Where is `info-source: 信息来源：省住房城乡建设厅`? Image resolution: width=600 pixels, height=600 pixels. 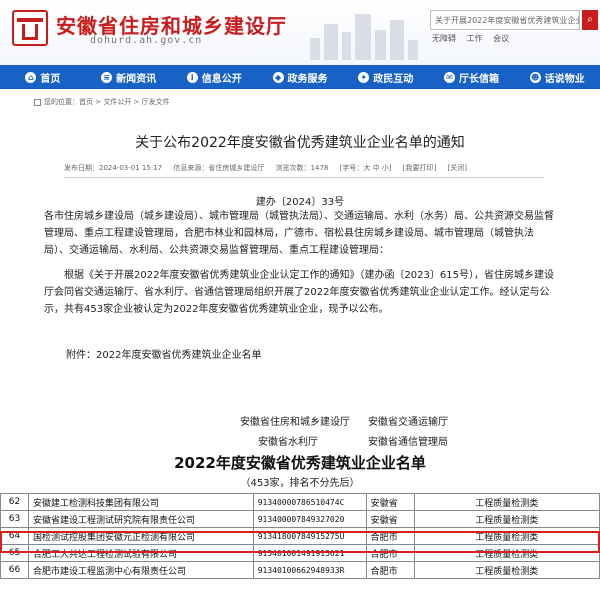
info-source: 信息来源：省住房城乡建设厅 is located at coordinates (219, 168).